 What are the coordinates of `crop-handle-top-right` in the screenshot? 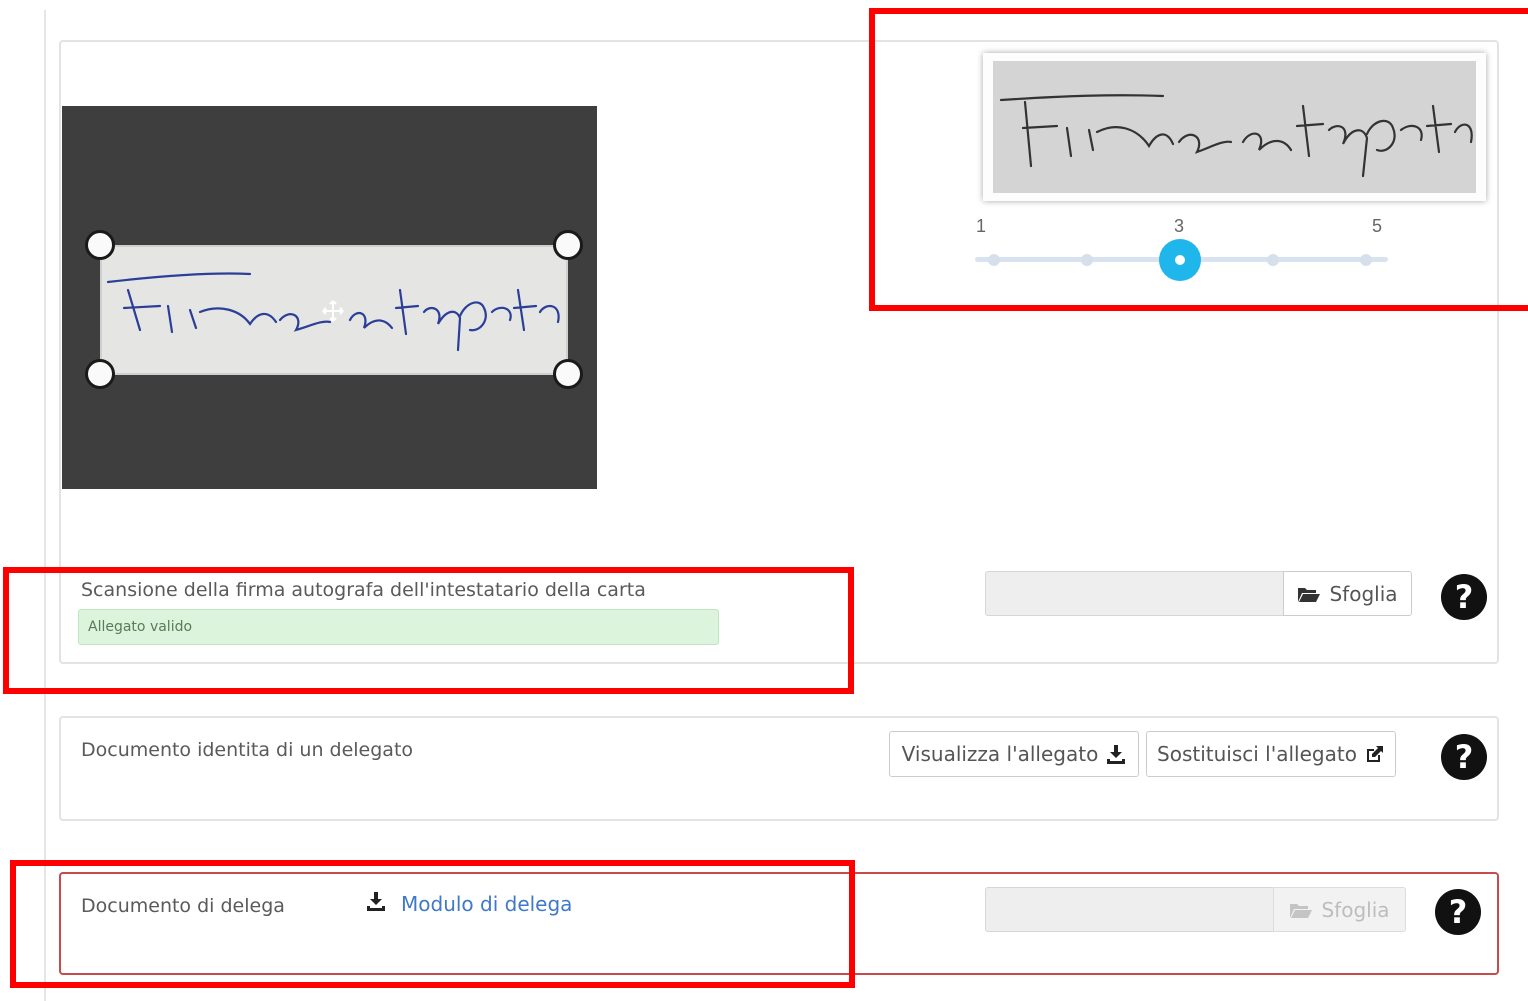 It's located at (568, 245).